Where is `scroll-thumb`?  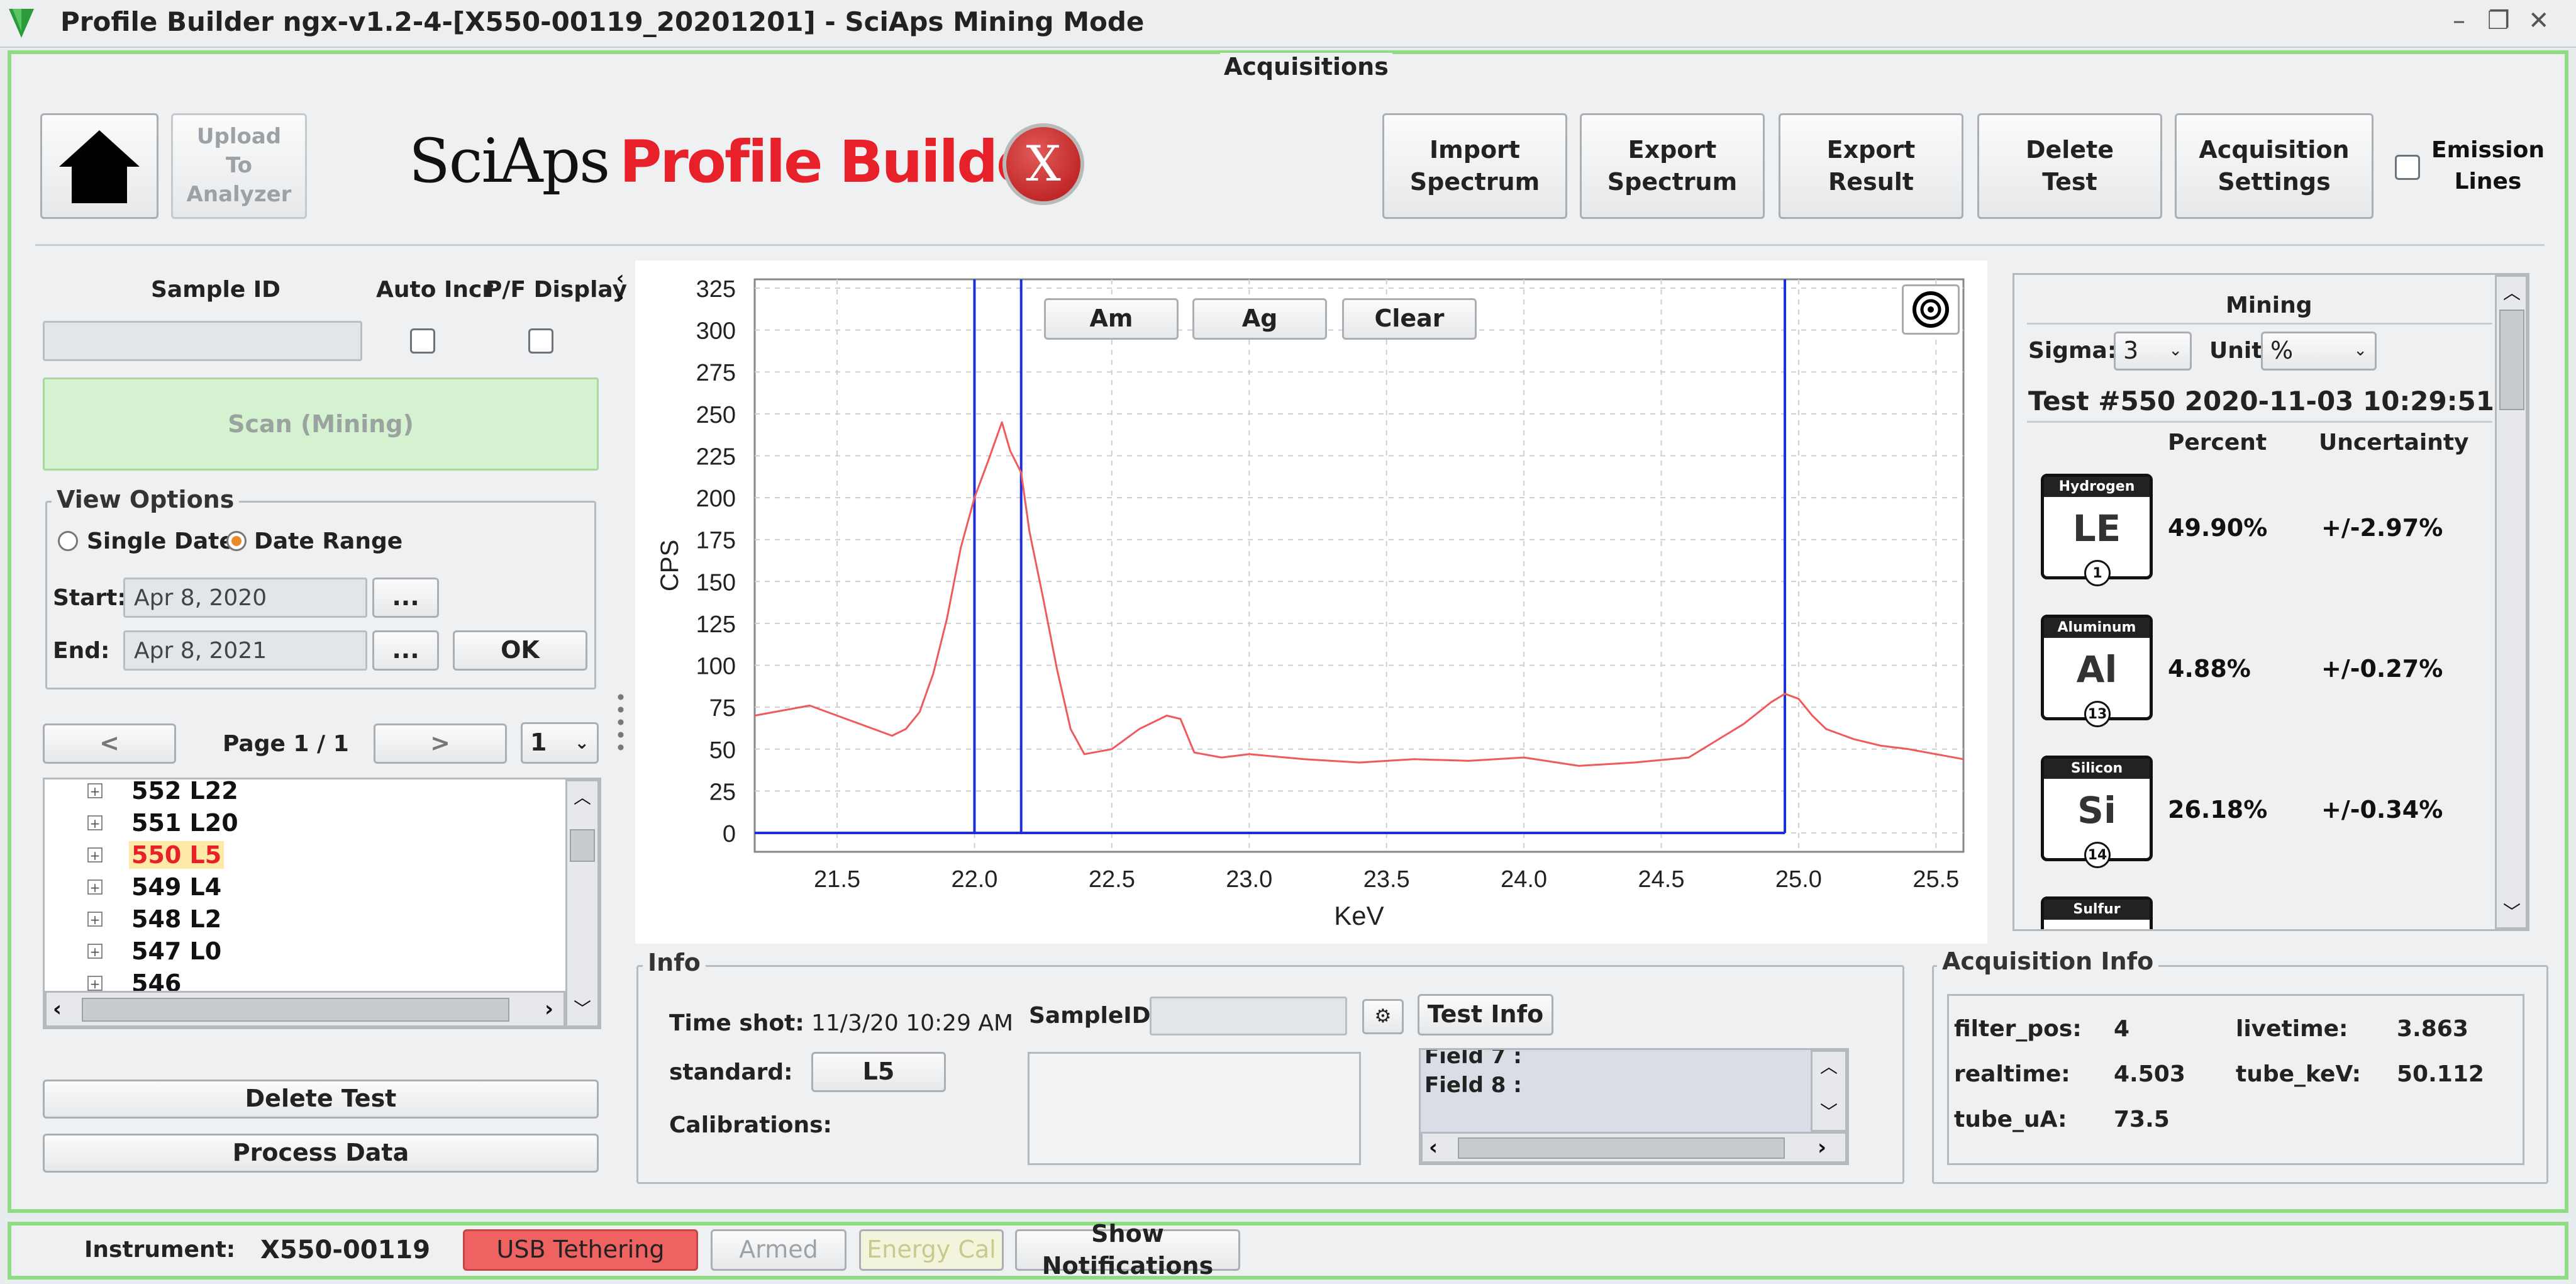
scroll-thumb is located at coordinates (582, 845).